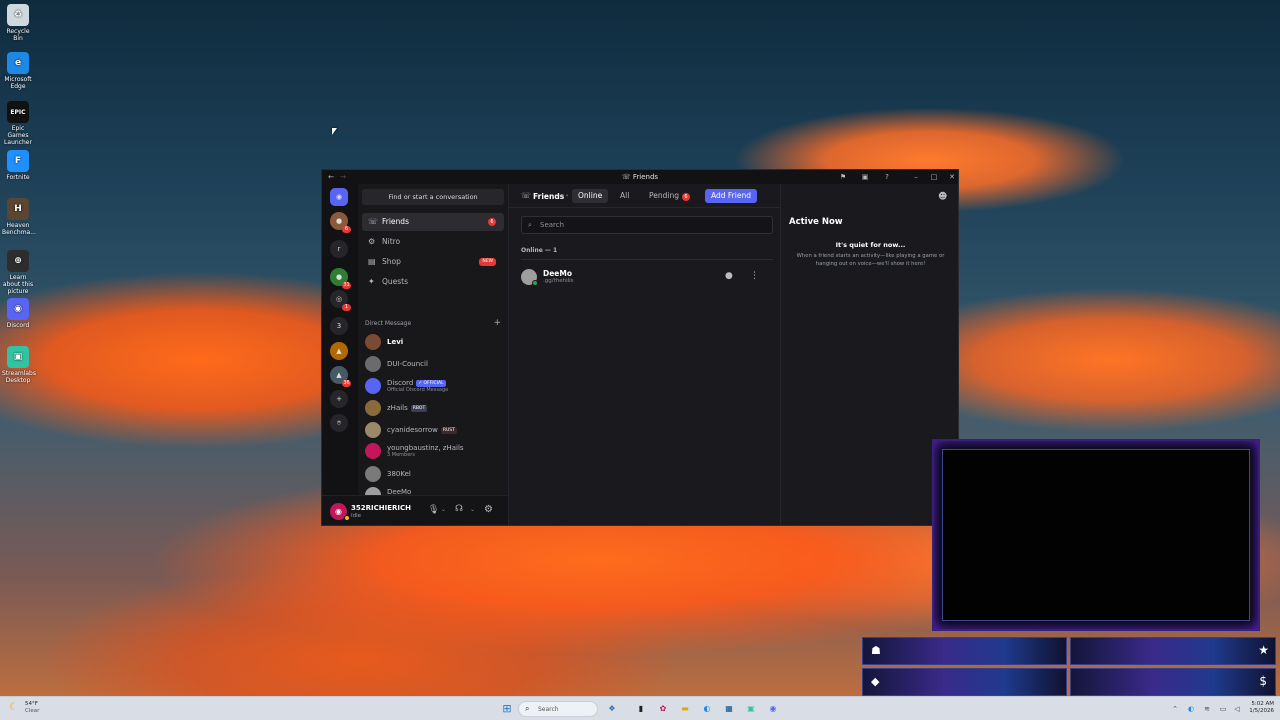 Image resolution: width=1280 pixels, height=720 pixels. What do you see at coordinates (1191, 709) in the screenshot?
I see `network-app-icon: ◐` at bounding box center [1191, 709].